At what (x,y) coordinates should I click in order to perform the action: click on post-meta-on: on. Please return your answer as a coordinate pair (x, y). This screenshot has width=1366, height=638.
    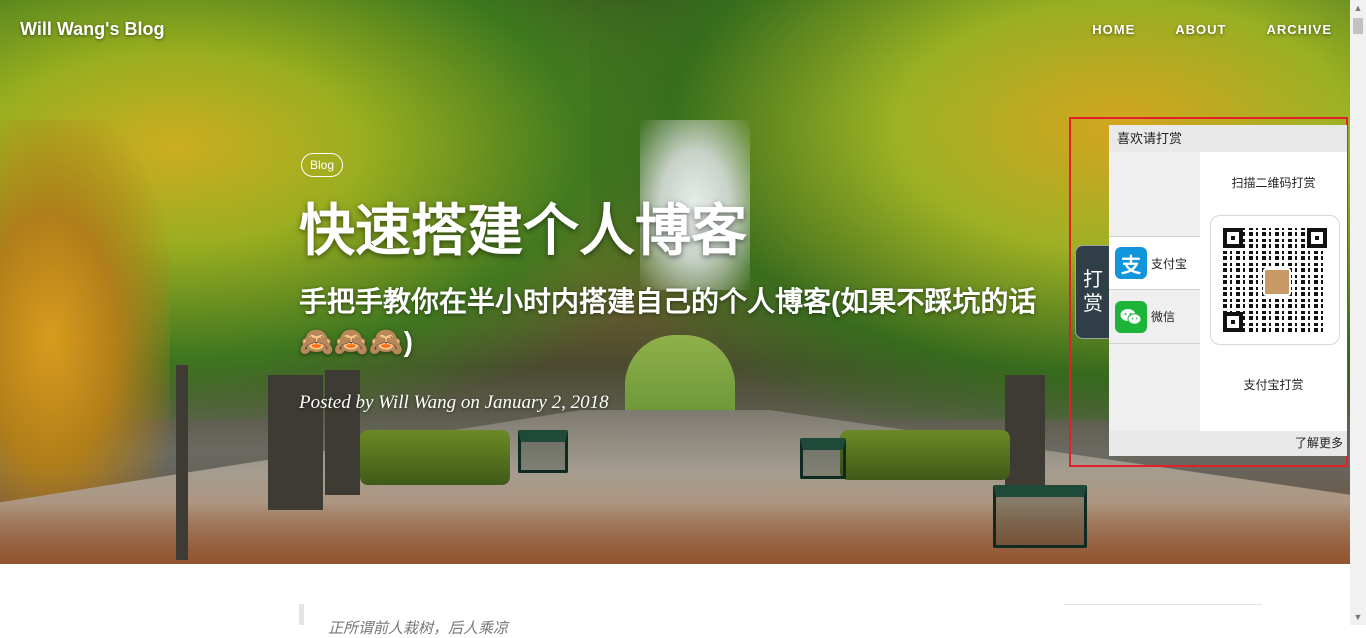
    Looking at the image, I should click on (470, 402).